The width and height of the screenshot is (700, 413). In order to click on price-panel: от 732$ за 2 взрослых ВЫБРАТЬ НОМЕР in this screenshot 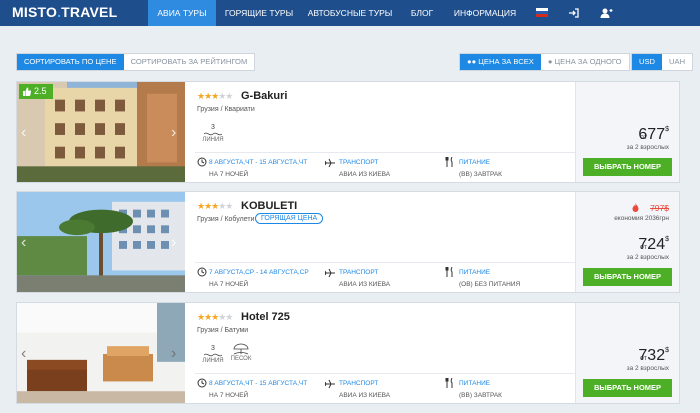, I will do `click(627, 353)`.